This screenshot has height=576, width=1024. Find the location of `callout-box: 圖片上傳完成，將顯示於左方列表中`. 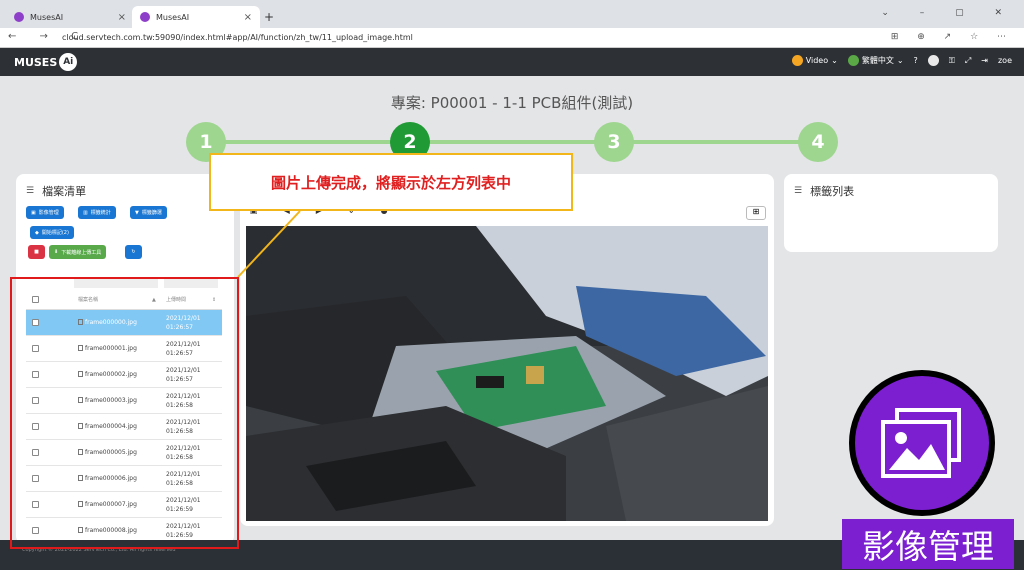

callout-box: 圖片上傳完成，將顯示於左方列表中 is located at coordinates (391, 182).